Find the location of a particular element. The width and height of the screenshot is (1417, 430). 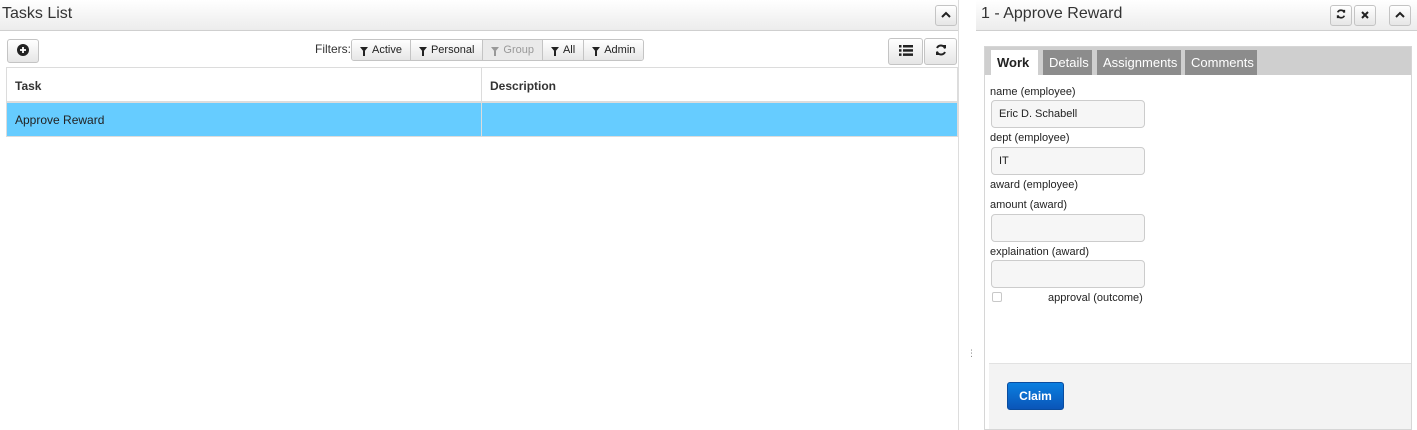

refresh-task-button is located at coordinates (1341, 15).